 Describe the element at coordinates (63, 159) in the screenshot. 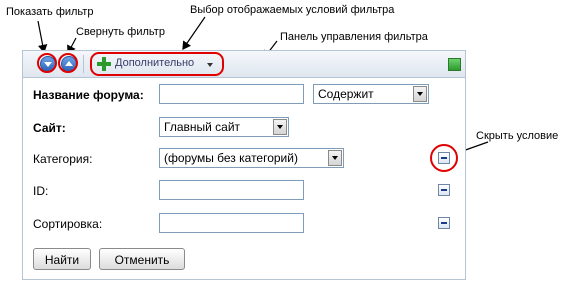

I see `category-label: Категория:` at that location.